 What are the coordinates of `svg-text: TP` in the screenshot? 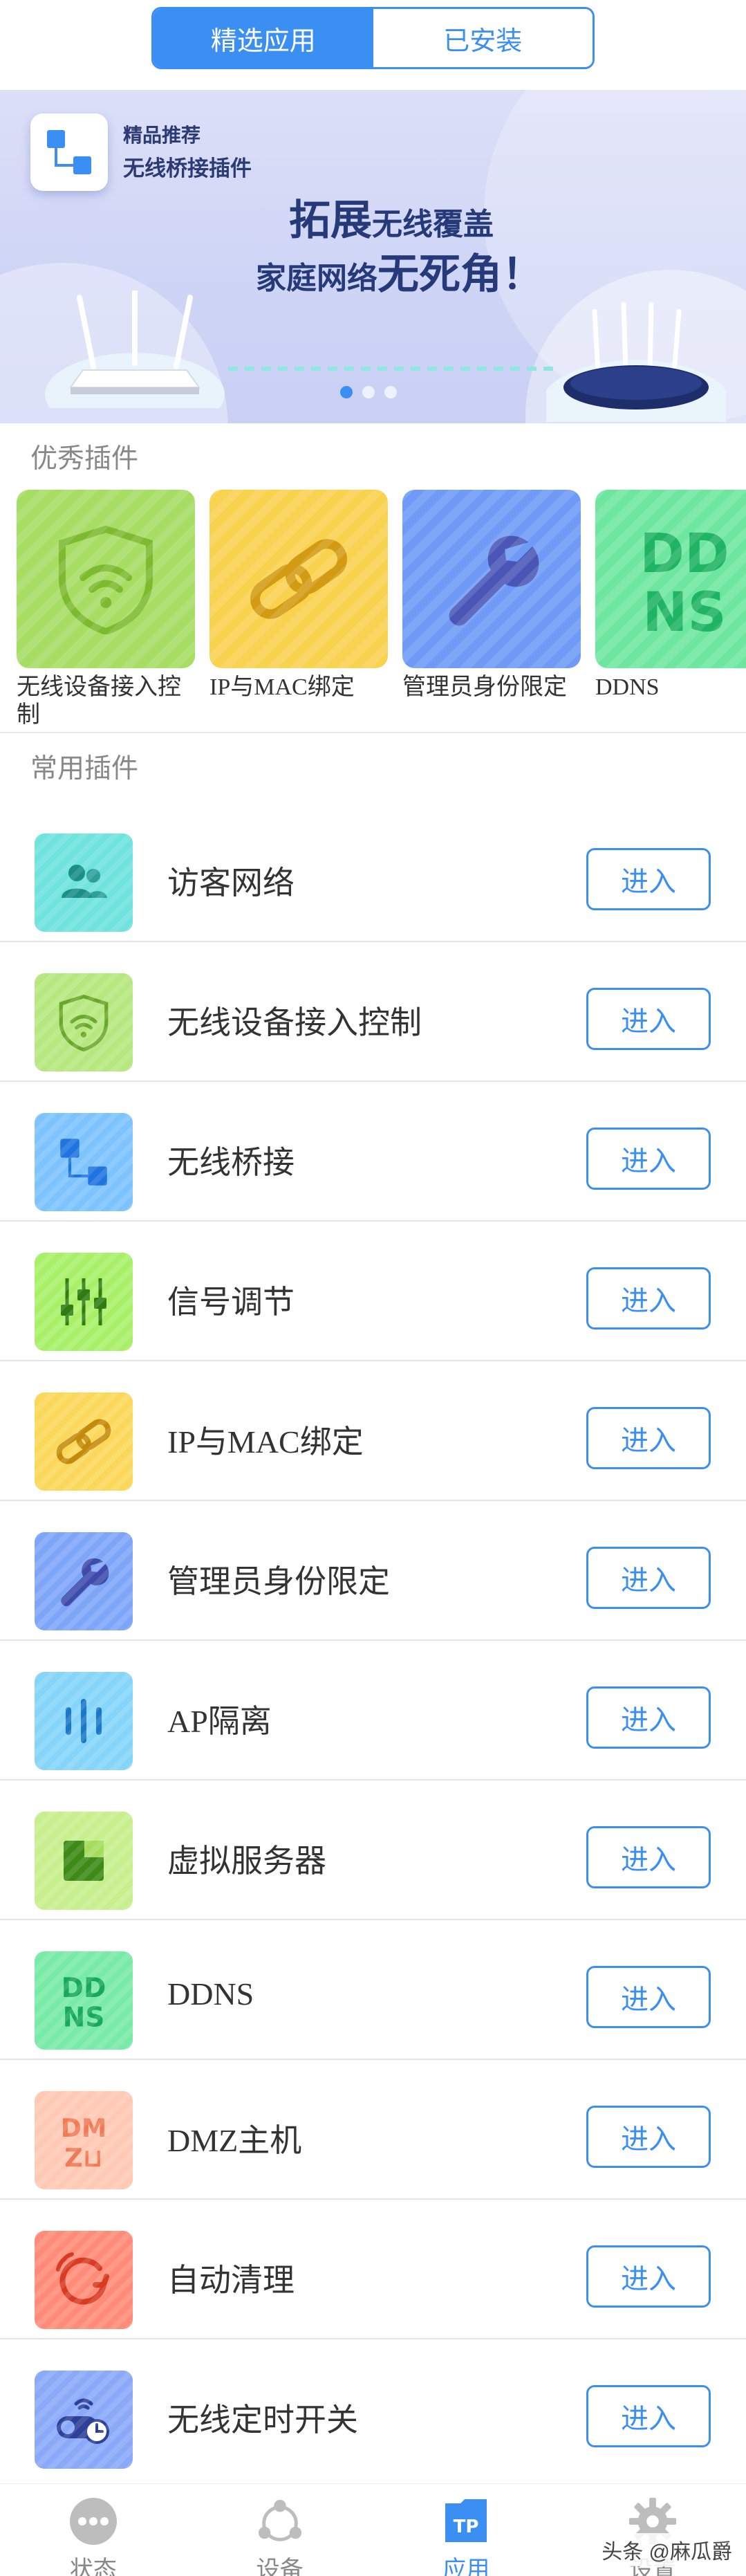 It's located at (466, 2527).